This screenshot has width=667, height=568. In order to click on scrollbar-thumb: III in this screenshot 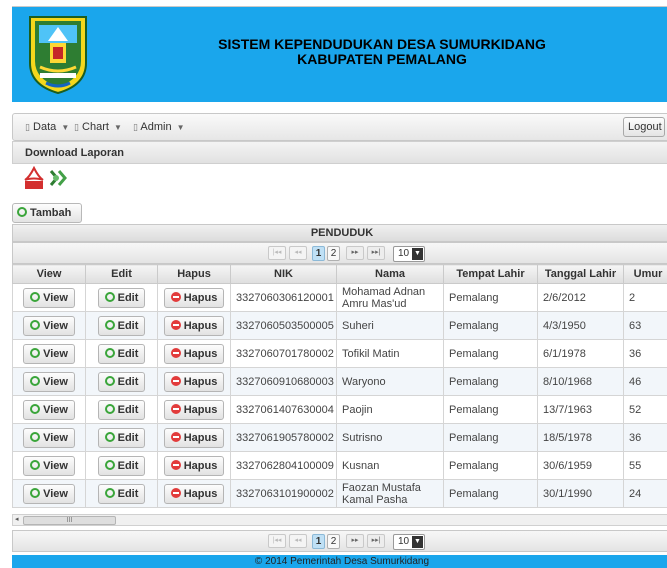, I will do `click(69, 520)`.